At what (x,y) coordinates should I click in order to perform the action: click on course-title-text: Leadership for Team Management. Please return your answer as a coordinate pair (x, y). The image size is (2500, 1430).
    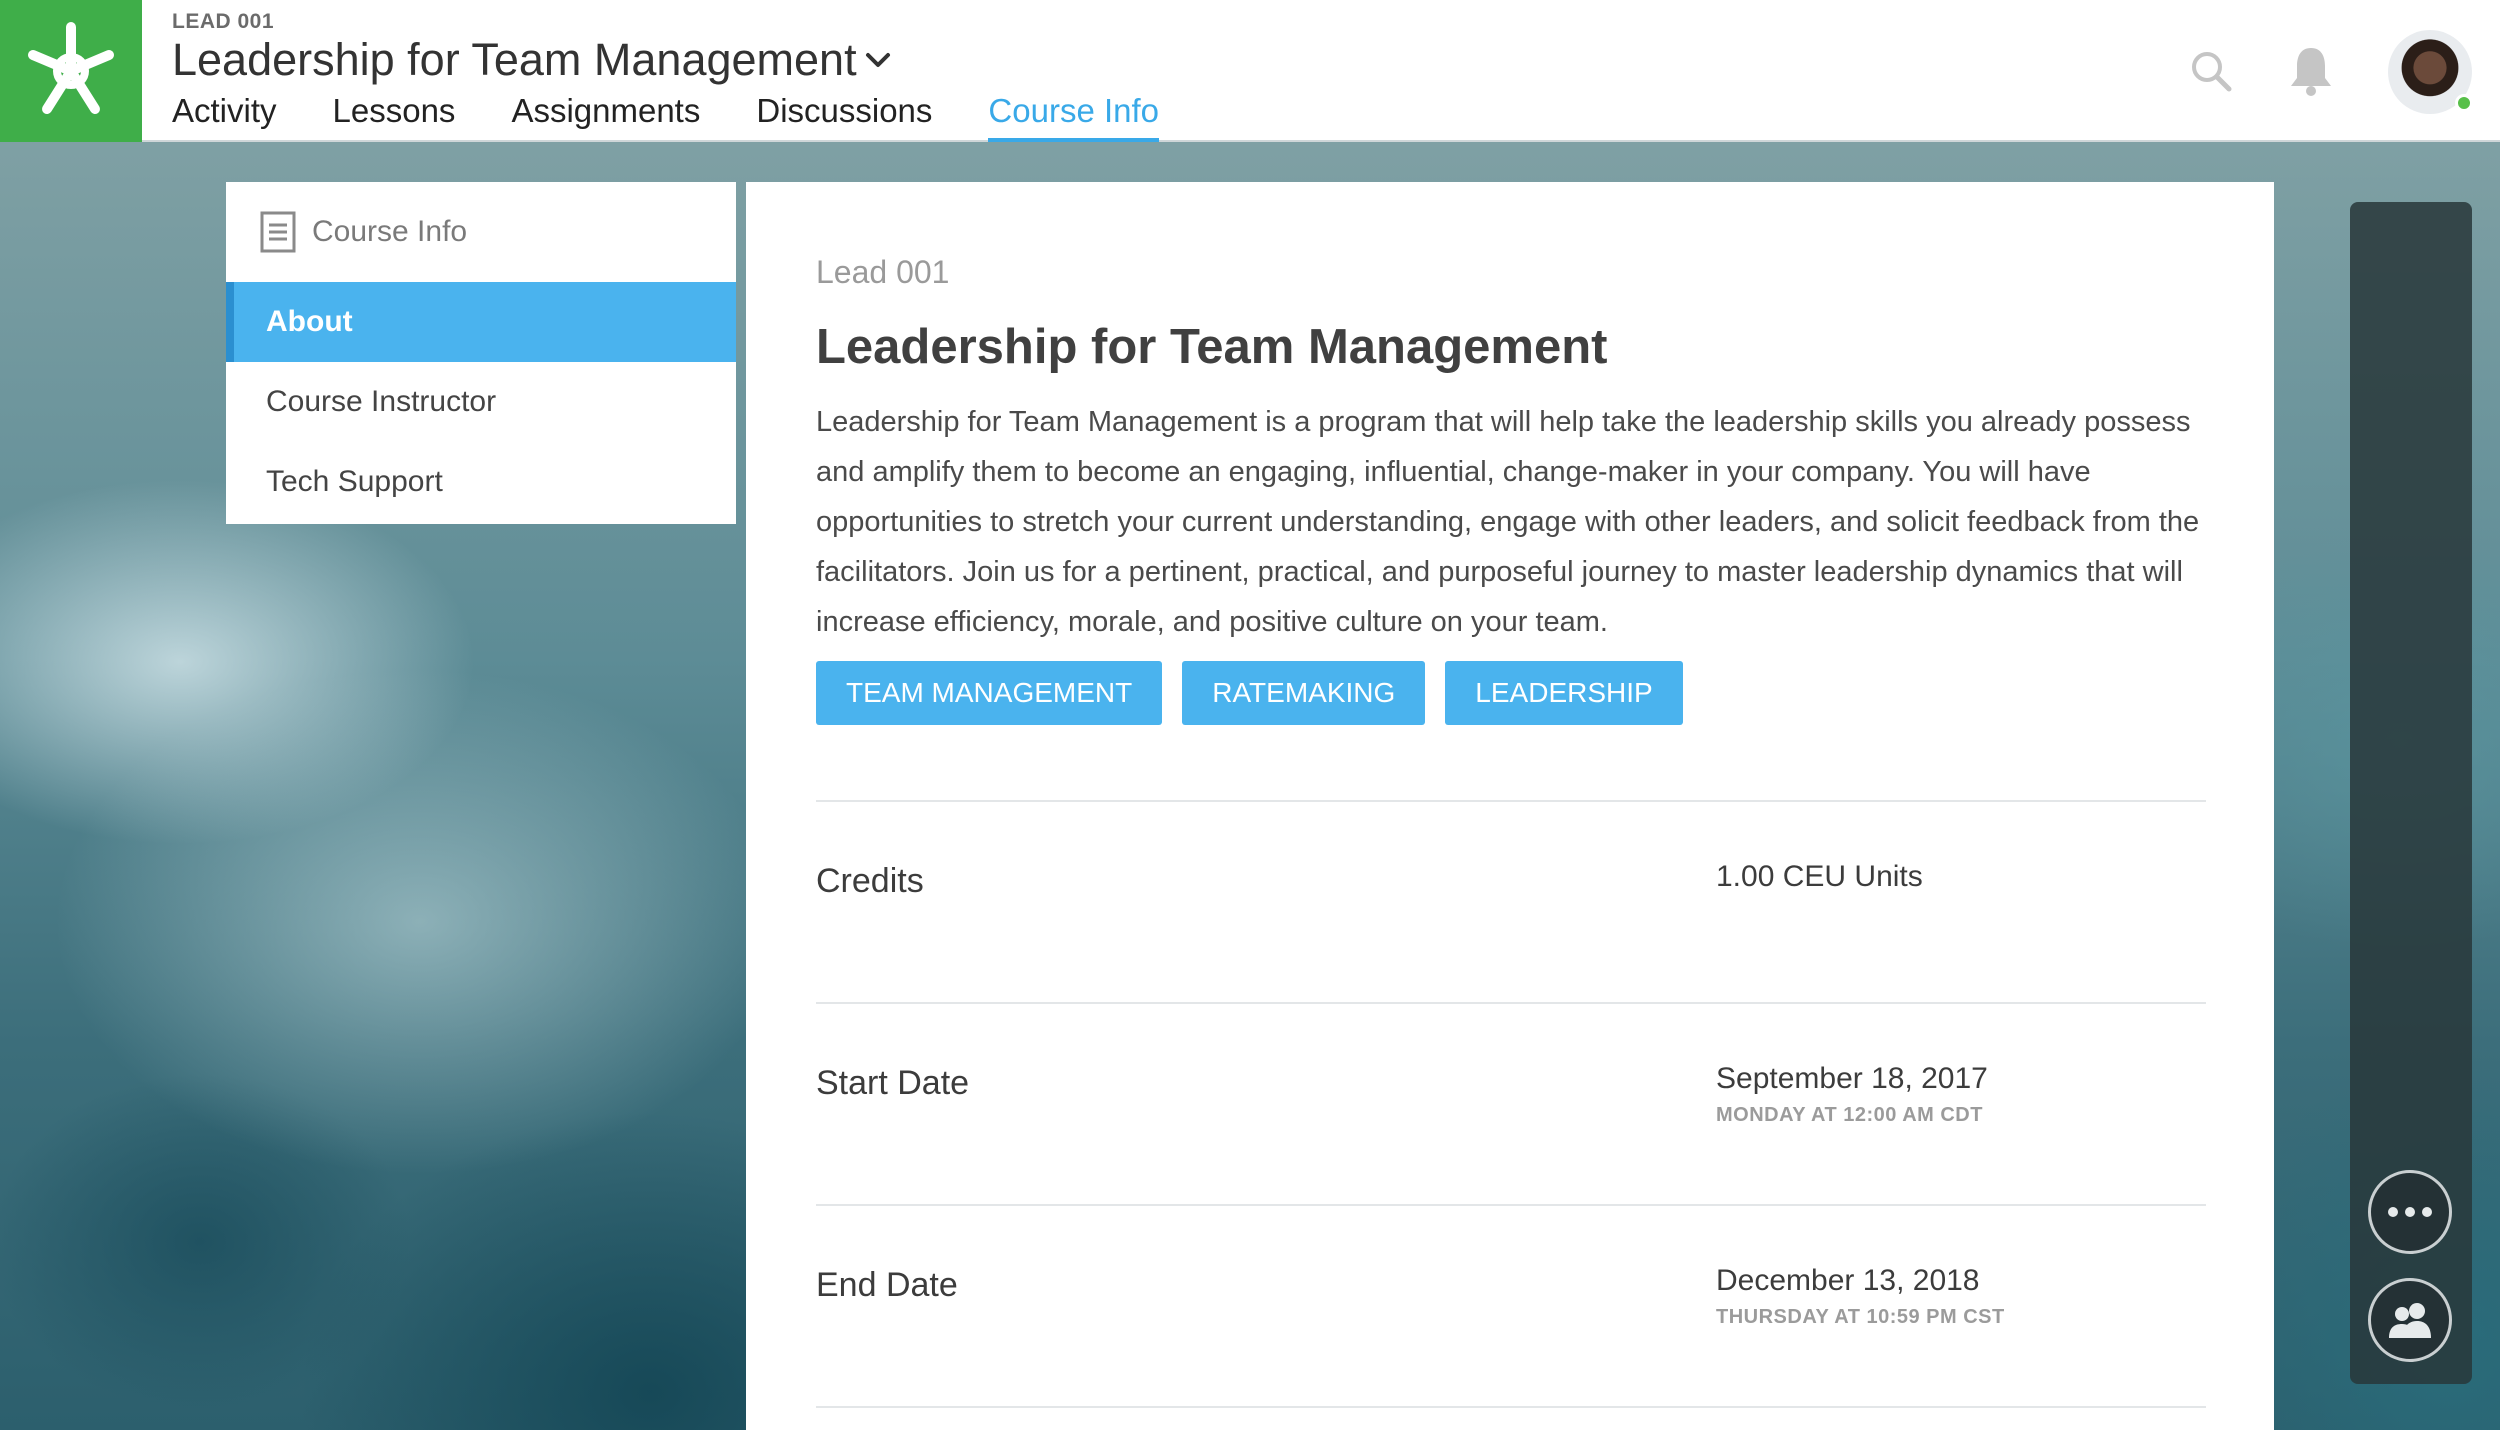
    Looking at the image, I should click on (514, 59).